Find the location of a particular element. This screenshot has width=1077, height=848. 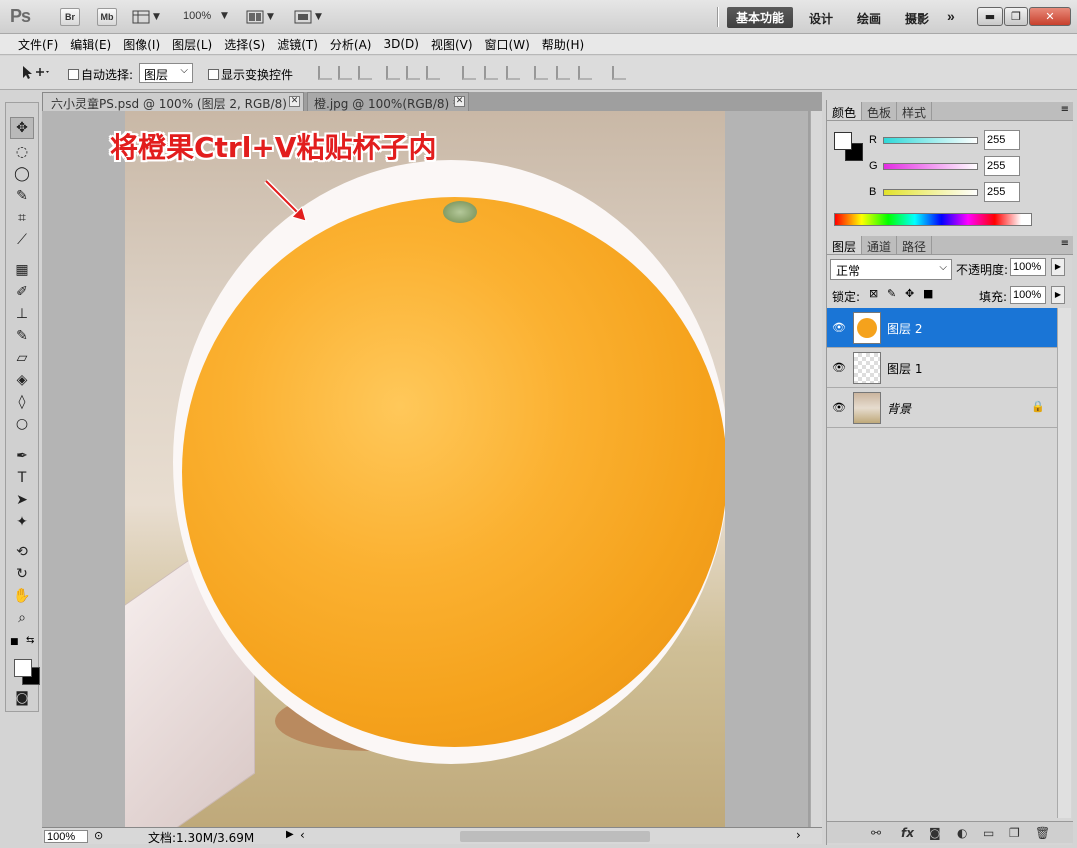

auto-select-dropdown: 图层 ⌵ is located at coordinates (166, 73).